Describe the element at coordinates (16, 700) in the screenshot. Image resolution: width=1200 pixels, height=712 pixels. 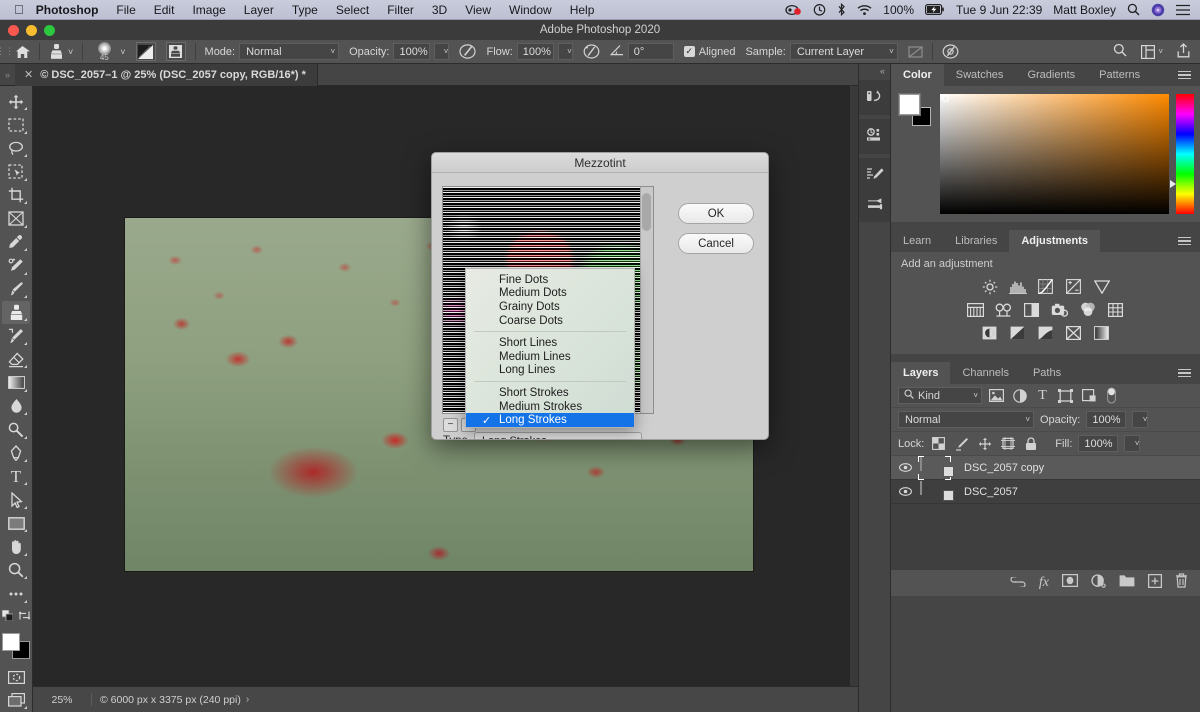
I see `screen-mode-icon` at that location.